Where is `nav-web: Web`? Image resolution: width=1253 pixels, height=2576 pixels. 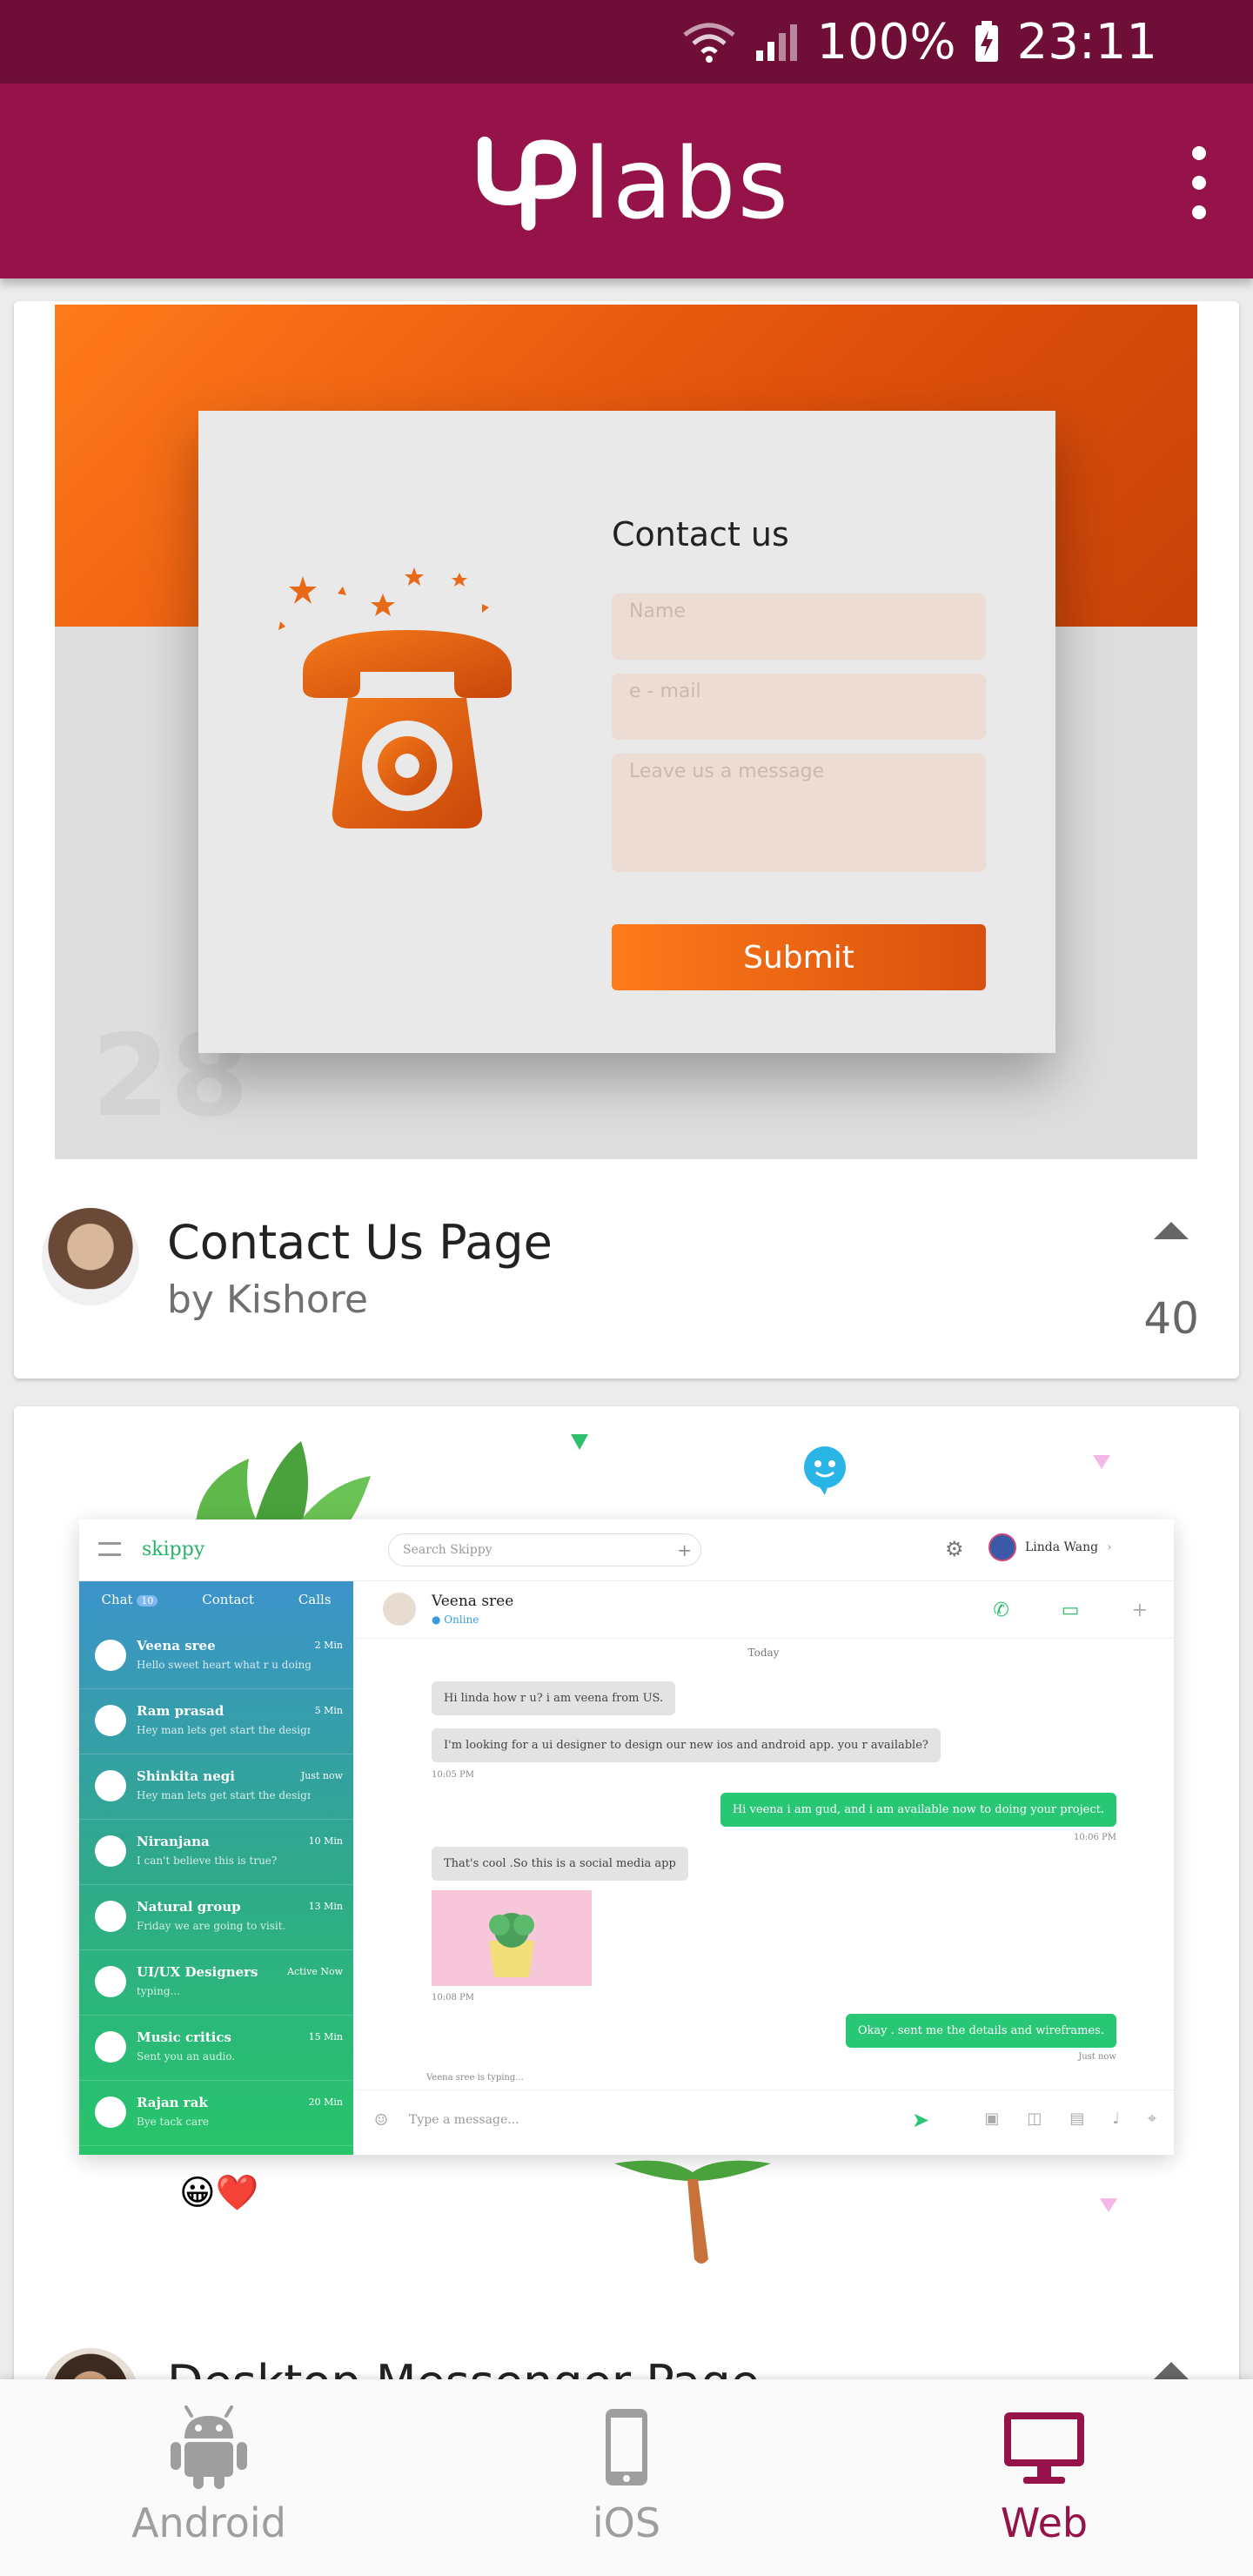 nav-web: Web is located at coordinates (1044, 2477).